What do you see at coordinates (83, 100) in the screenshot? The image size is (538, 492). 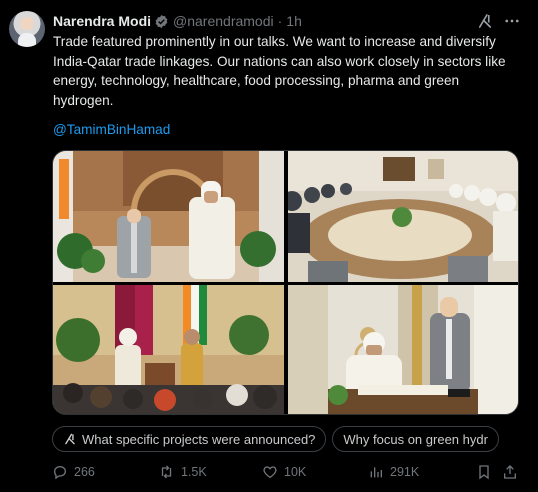 I see `post-text-line: hydrogen.` at bounding box center [83, 100].